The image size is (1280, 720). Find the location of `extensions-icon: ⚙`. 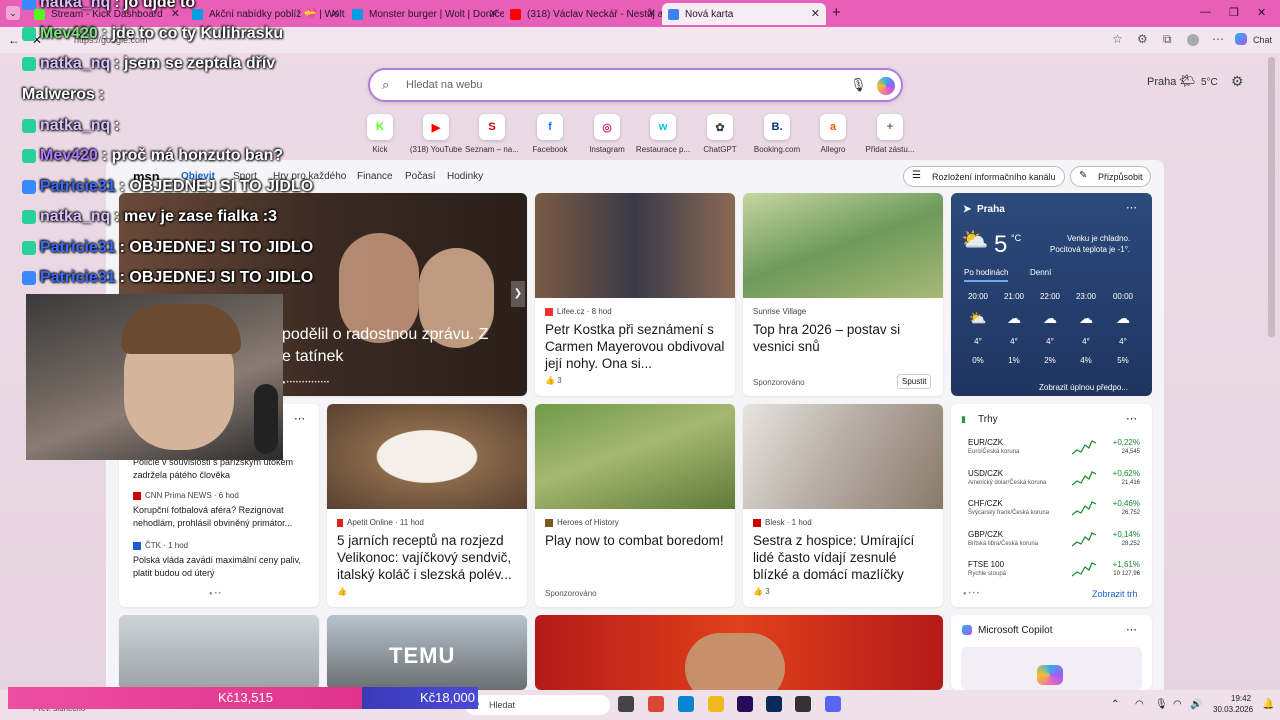

extensions-icon: ⚙ is located at coordinates (1142, 39).